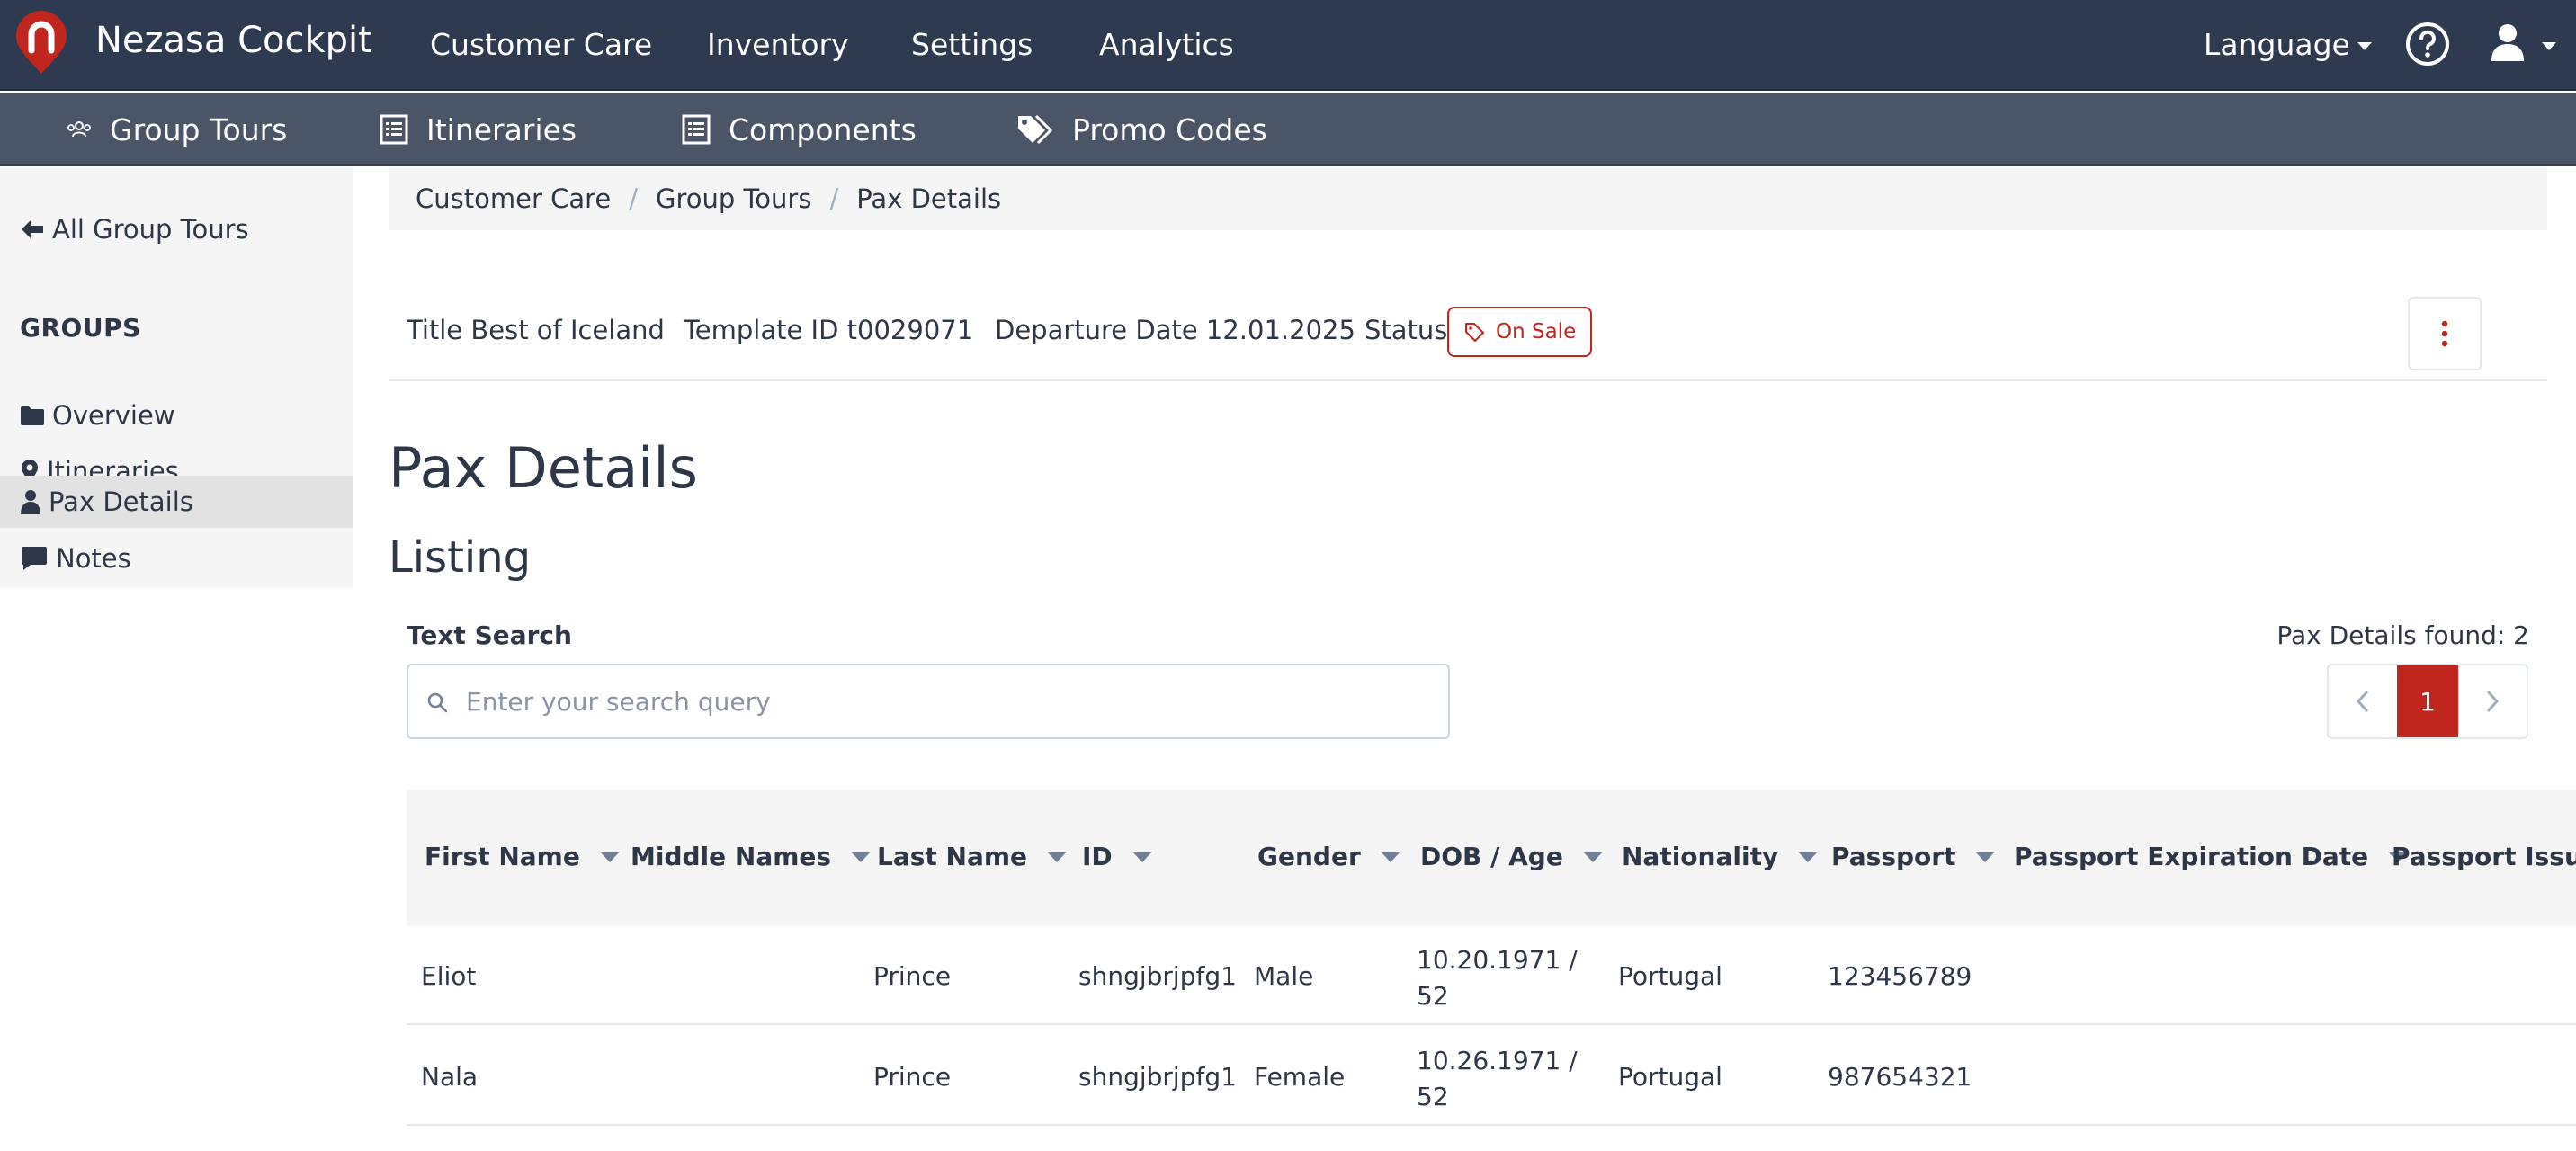 This screenshot has width=2576, height=1151. I want to click on column-label: Passport, so click(1893, 856).